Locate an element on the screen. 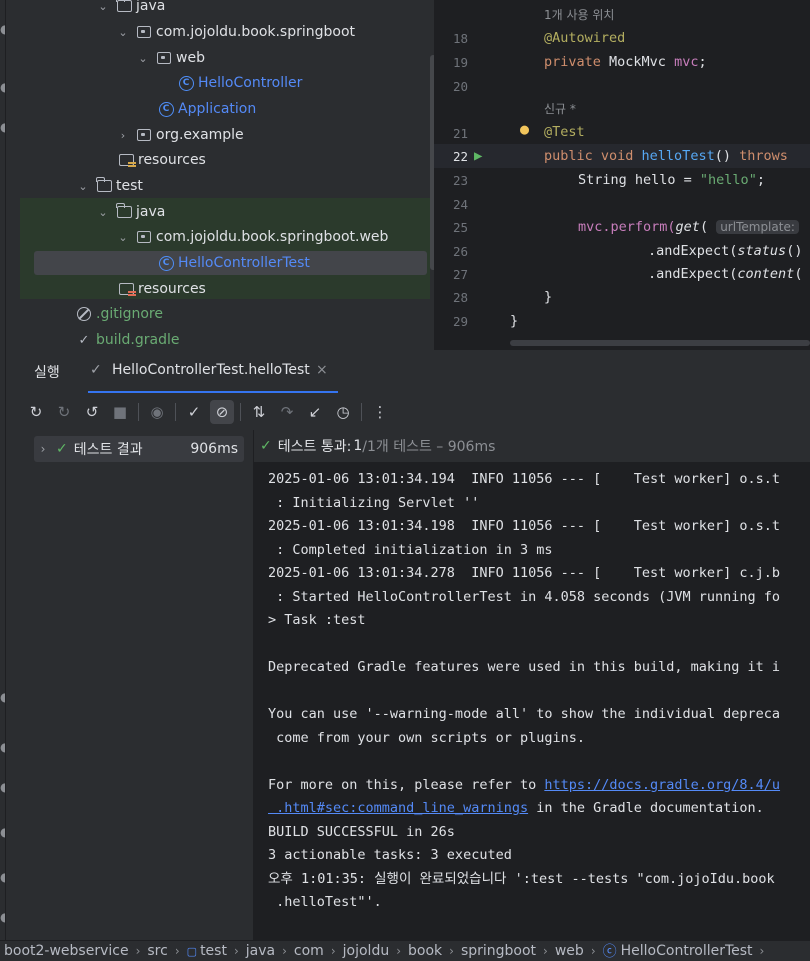 This screenshot has width=810, height=961. test-results-root: › ✓ 테스트 결과 906ms is located at coordinates (139, 449).